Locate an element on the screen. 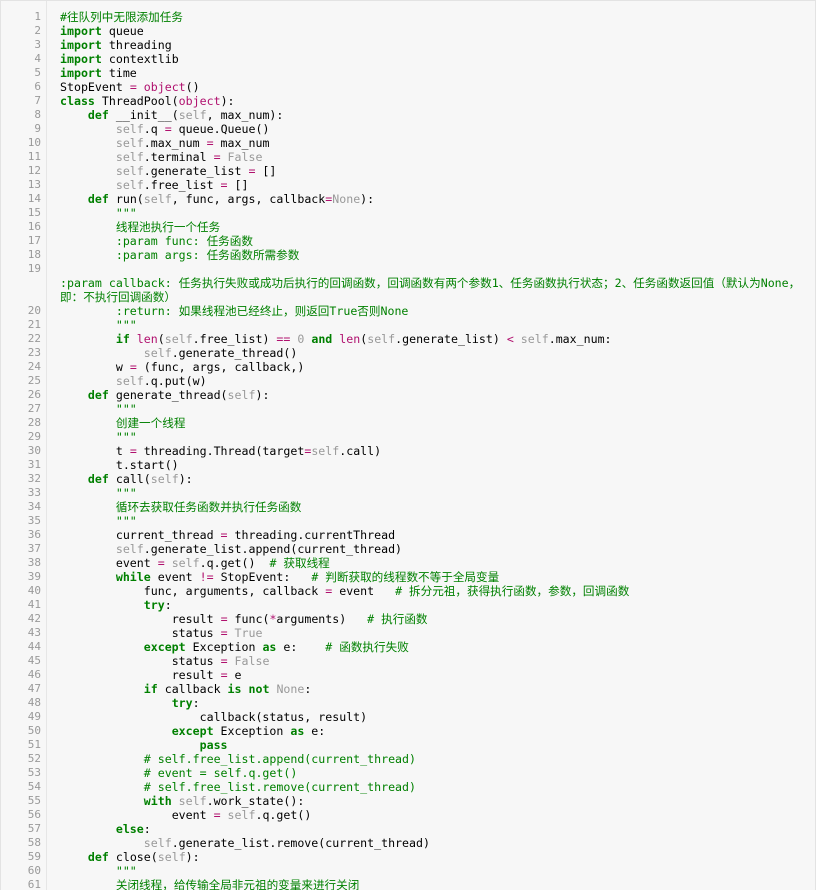 This screenshot has height=890, width=818. code-text: status = False is located at coordinates (165, 661).